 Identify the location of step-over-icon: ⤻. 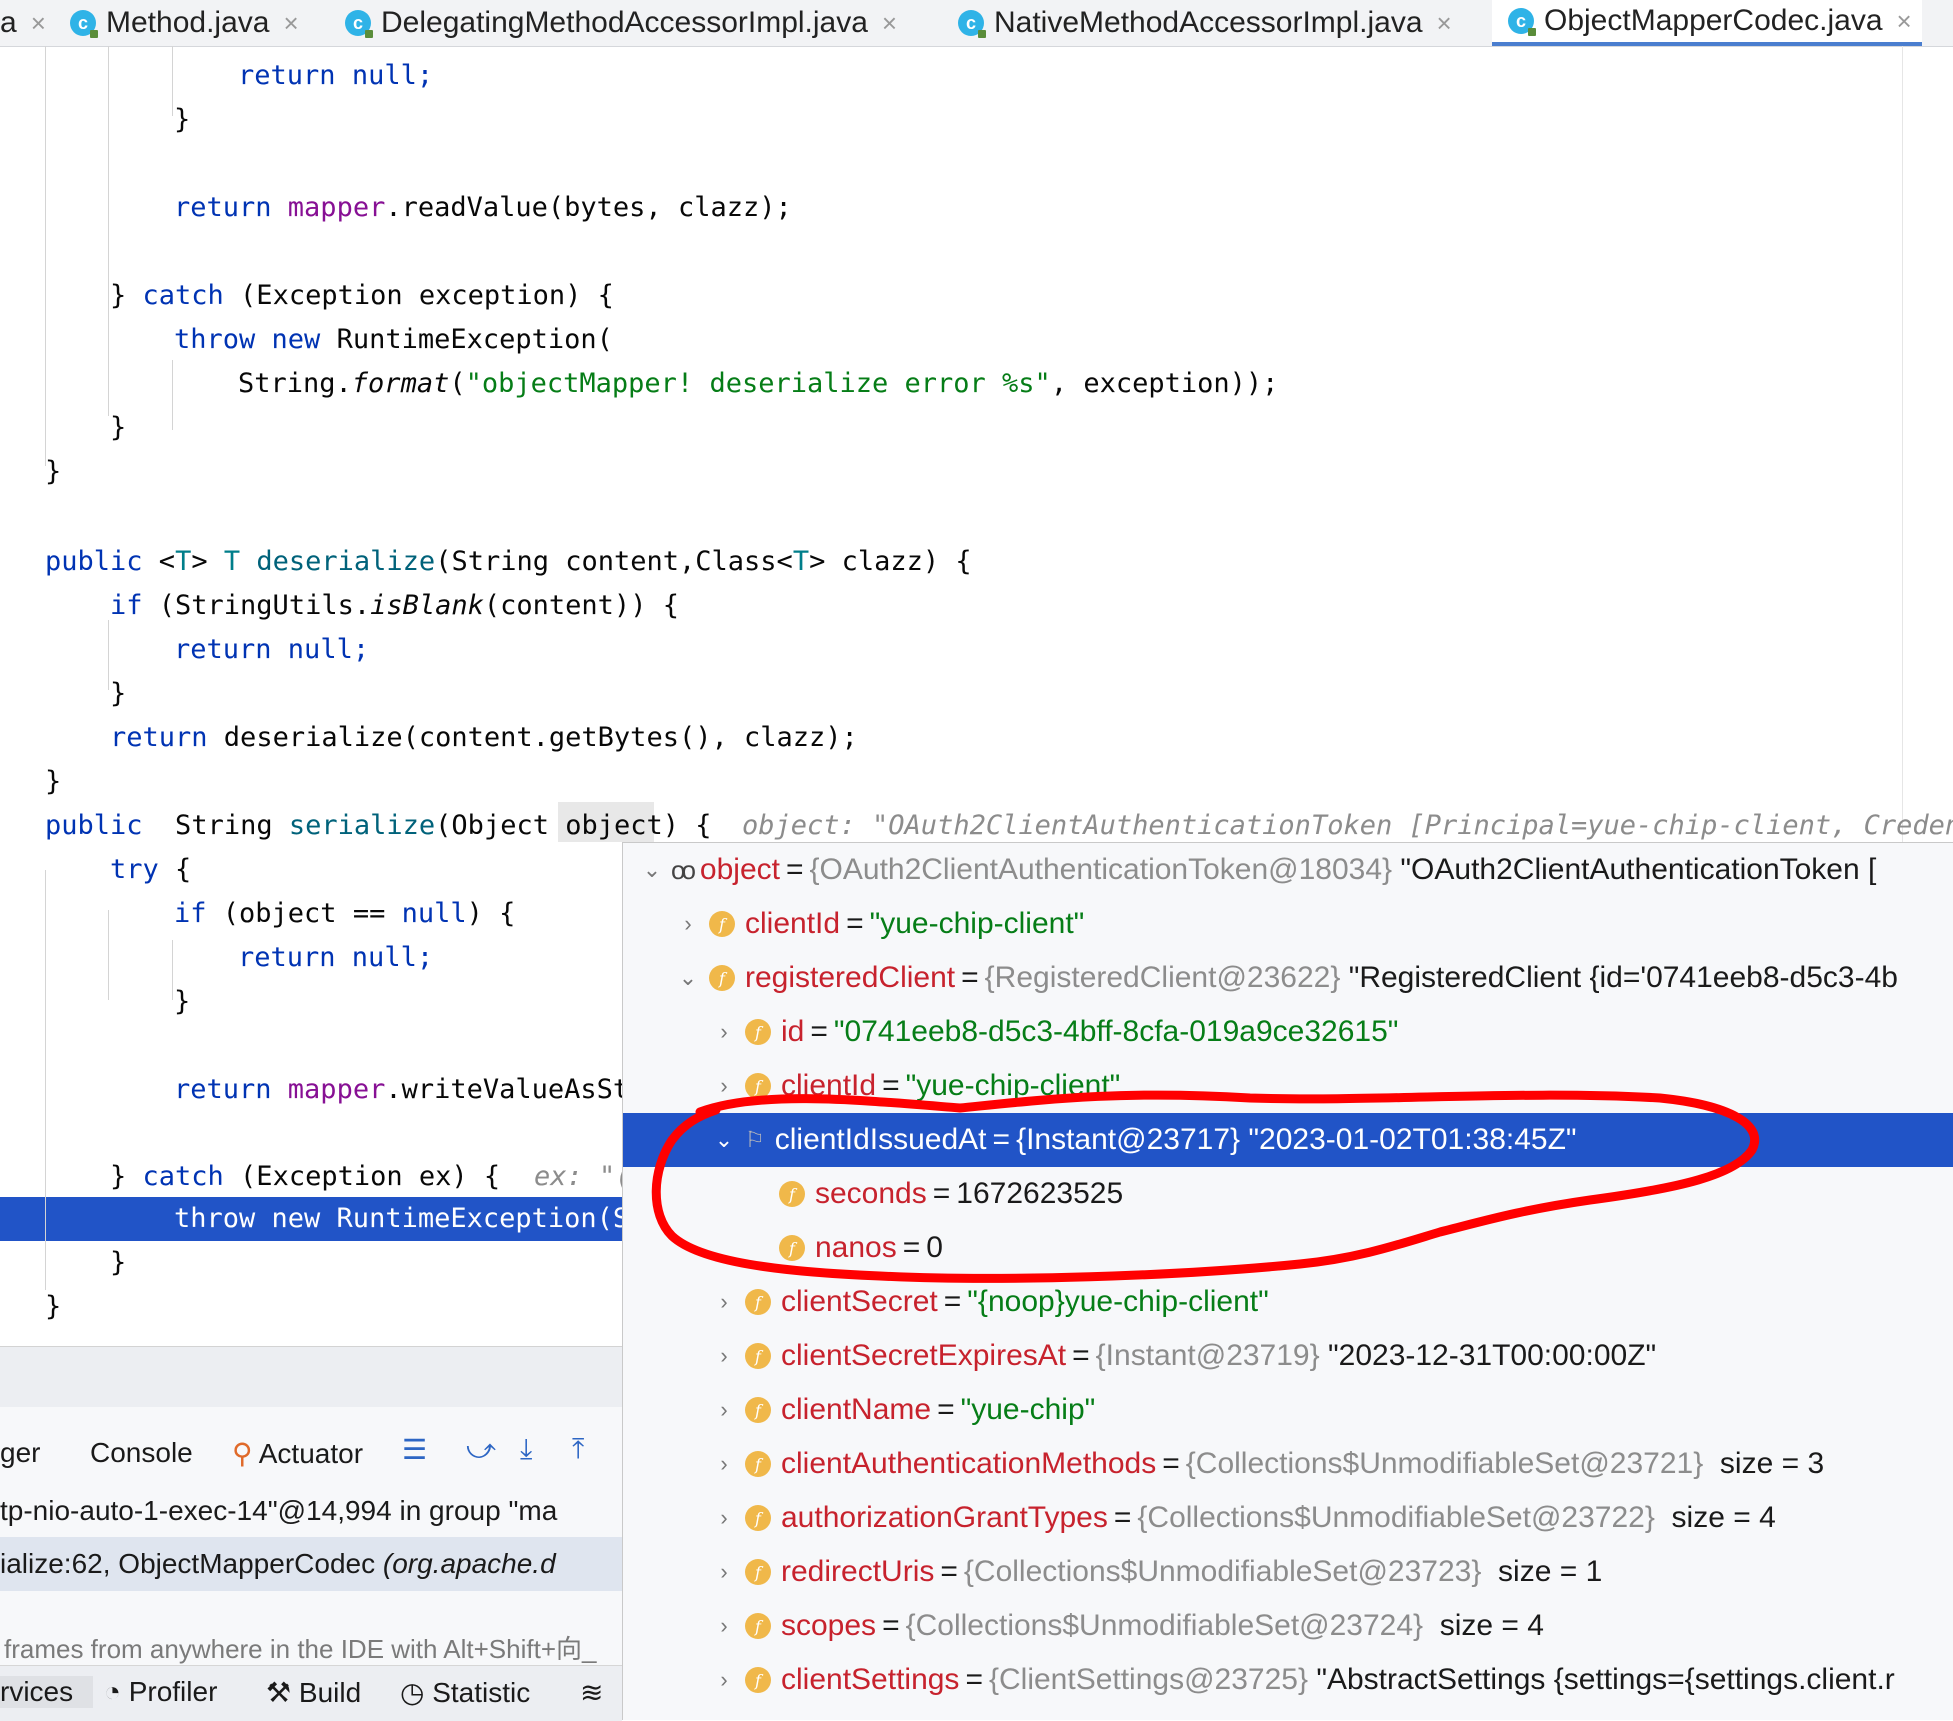
(481, 1449).